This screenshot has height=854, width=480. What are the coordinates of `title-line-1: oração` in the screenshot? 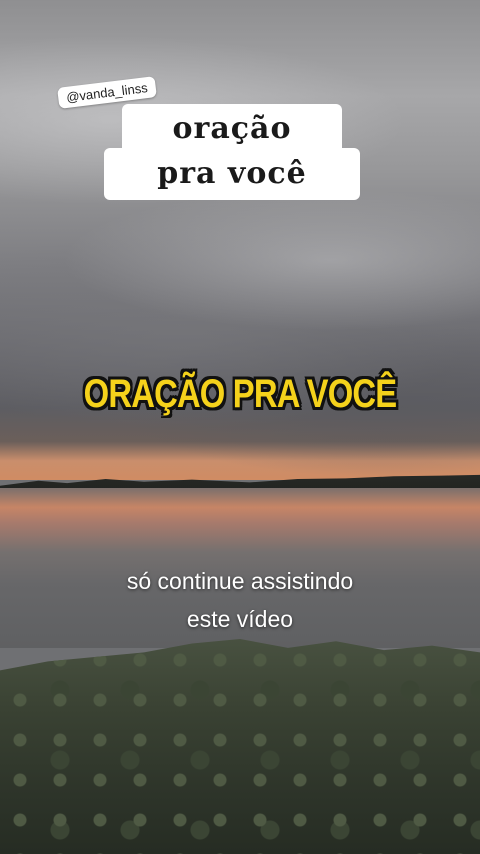 It's located at (232, 129).